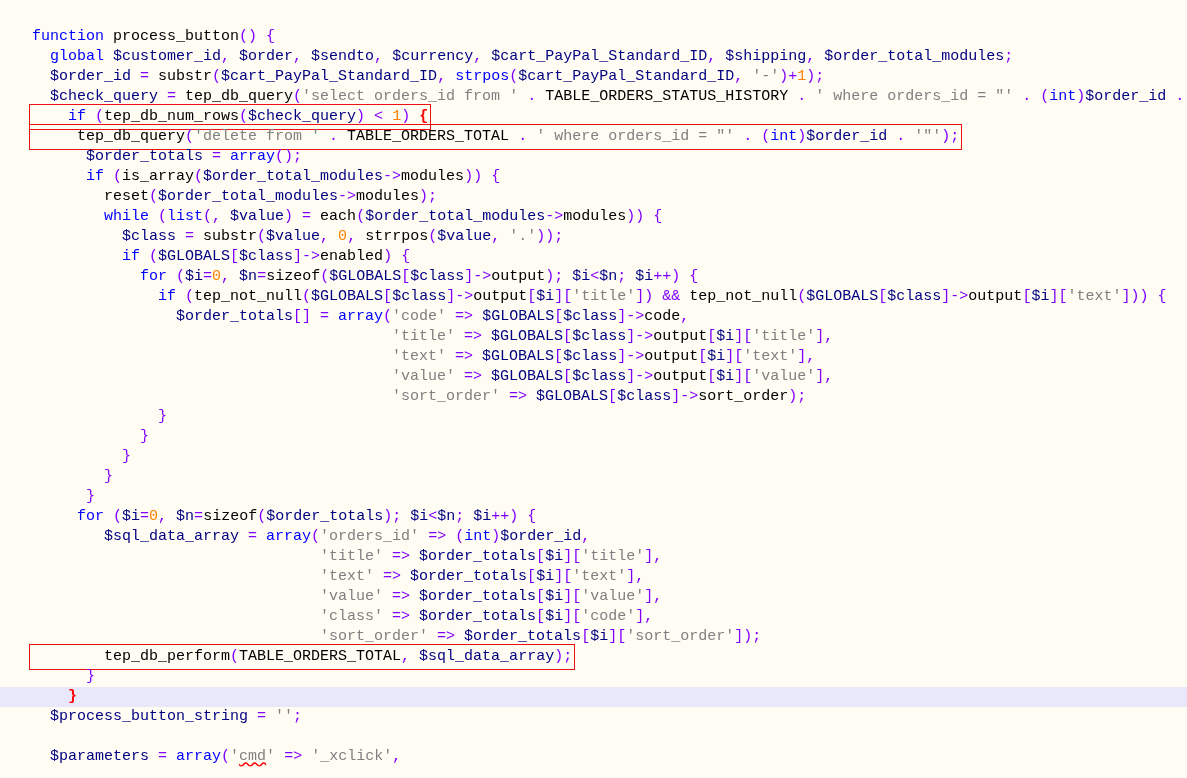  What do you see at coordinates (293, 177) in the screenshot?
I see `code-line: if (is_array($order_total_modules->modules)) {` at bounding box center [293, 177].